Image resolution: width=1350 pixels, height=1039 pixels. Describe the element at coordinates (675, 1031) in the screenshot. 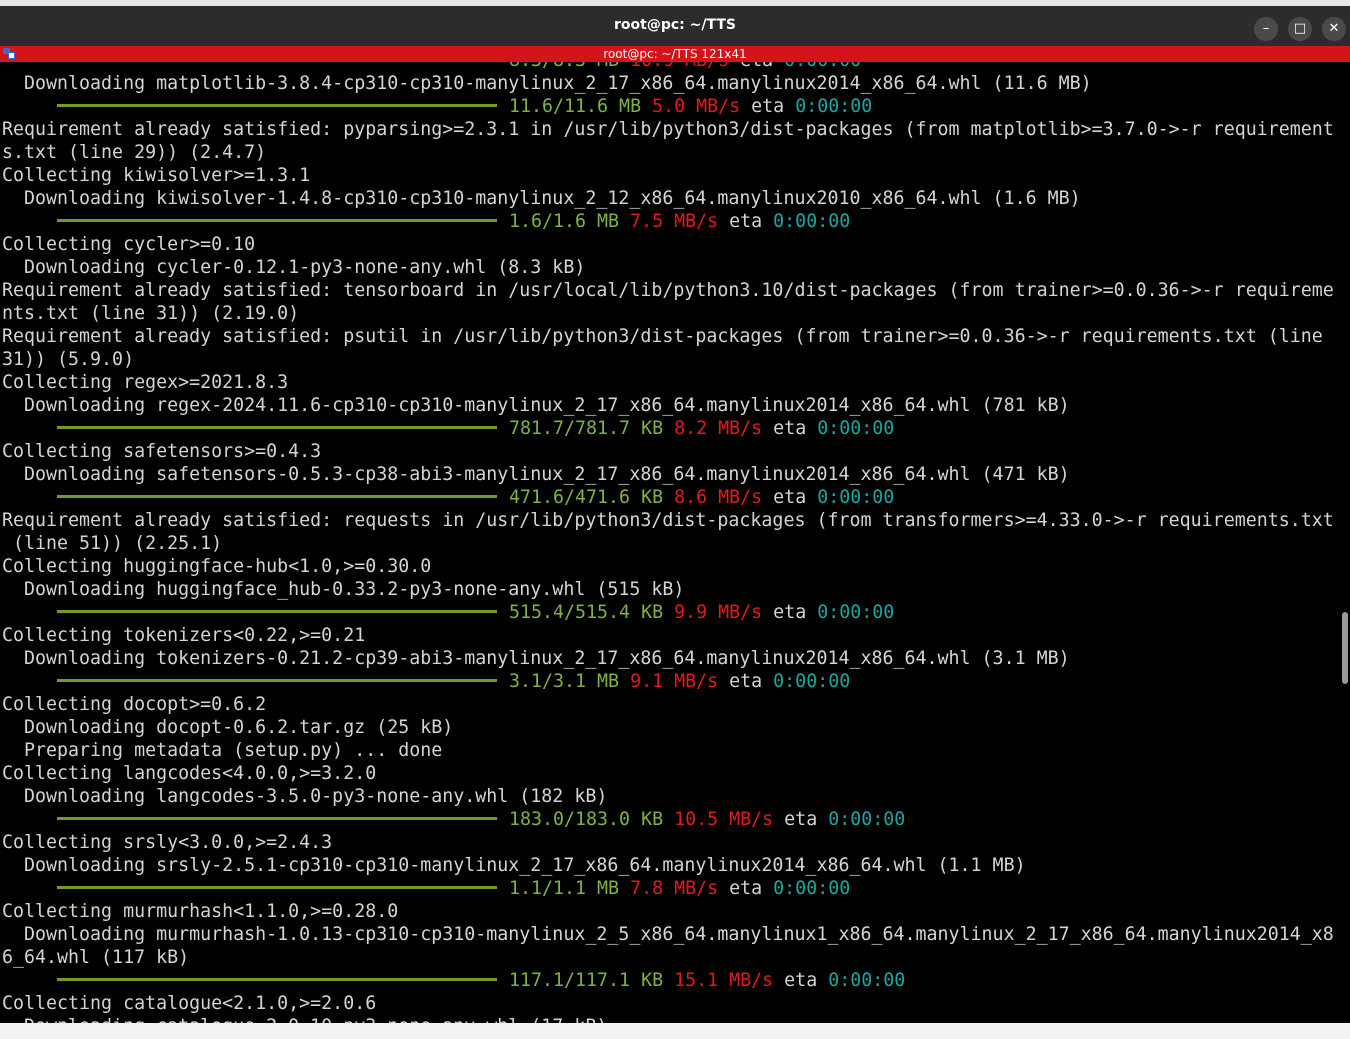

I see `window-bottom-edge` at that location.